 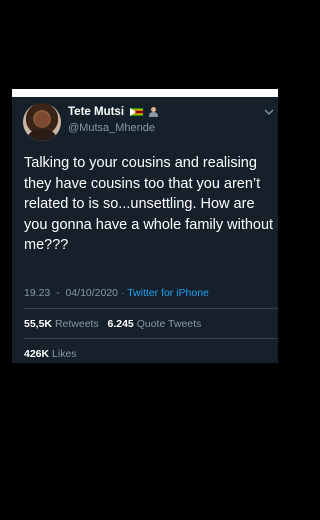 I want to click on tweet-source-link: Twitter for iPhone, so click(x=168, y=293).